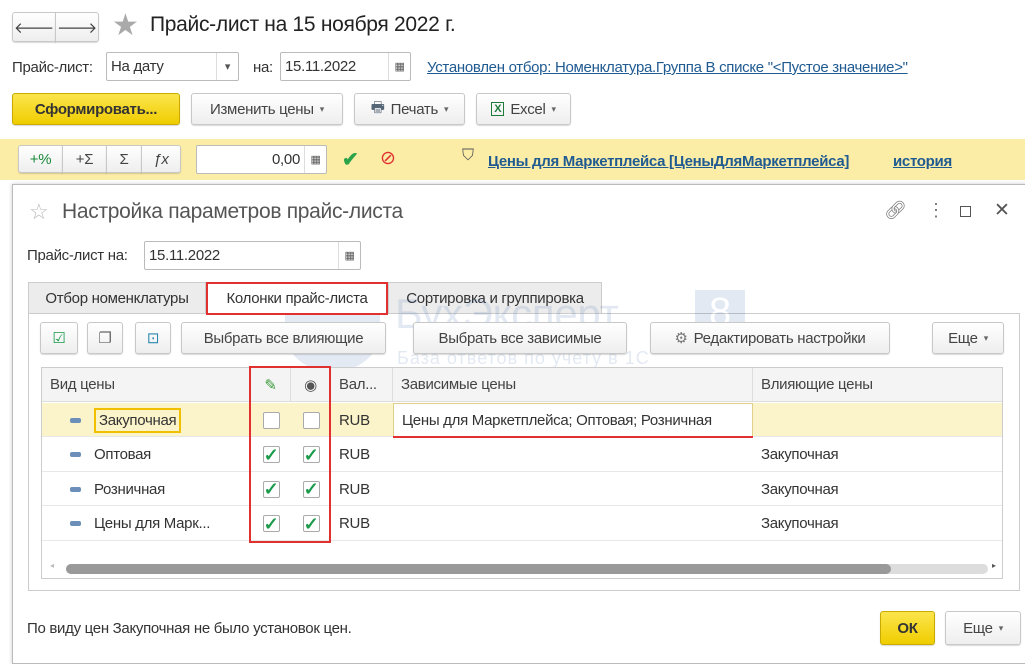 The image size is (1025, 664). I want to click on table-row: Цены для Марк... ✓ ✓ RUB Закупочная, so click(522, 524).